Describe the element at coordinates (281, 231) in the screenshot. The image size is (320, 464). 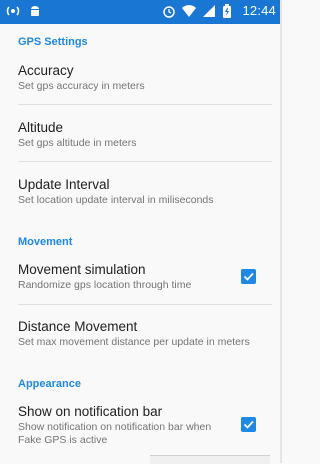
I see `window-edge` at that location.